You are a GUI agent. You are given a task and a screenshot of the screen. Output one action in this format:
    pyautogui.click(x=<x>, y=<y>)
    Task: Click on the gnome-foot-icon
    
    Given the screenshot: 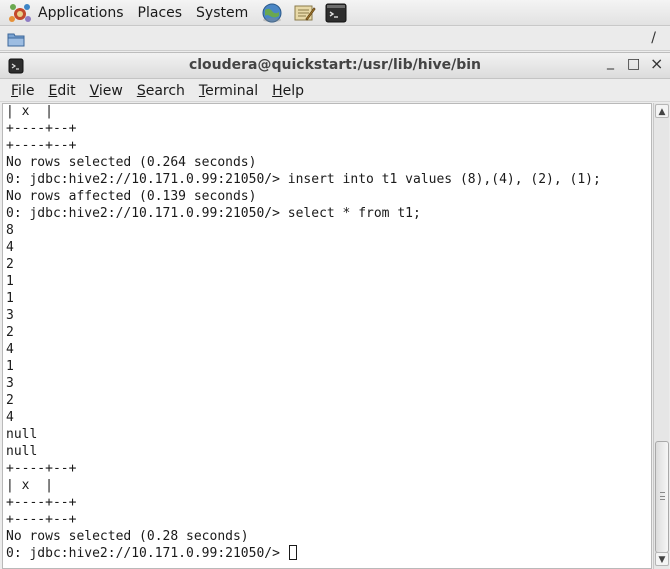 What is the action you would take?
    pyautogui.click(x=20, y=13)
    